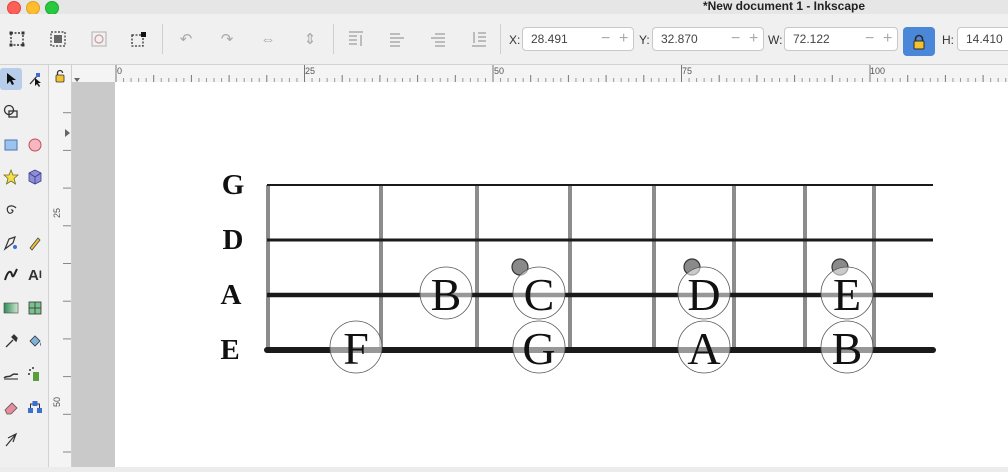  What do you see at coordinates (99, 39) in the screenshot?
I see `deselect-icon` at bounding box center [99, 39].